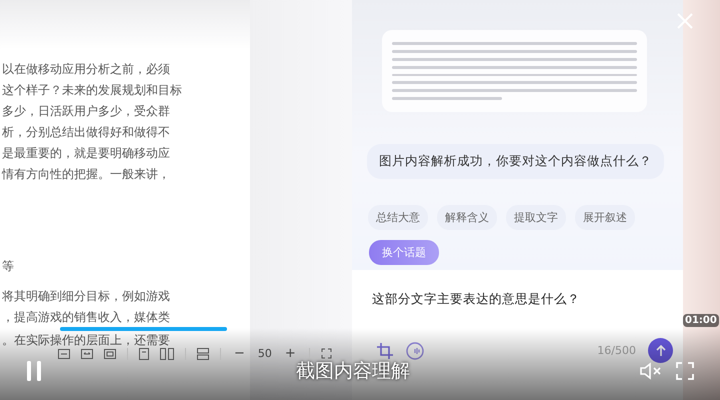  Describe the element at coordinates (467, 217) in the screenshot. I see `suggestion-chip: 解释含义` at that location.